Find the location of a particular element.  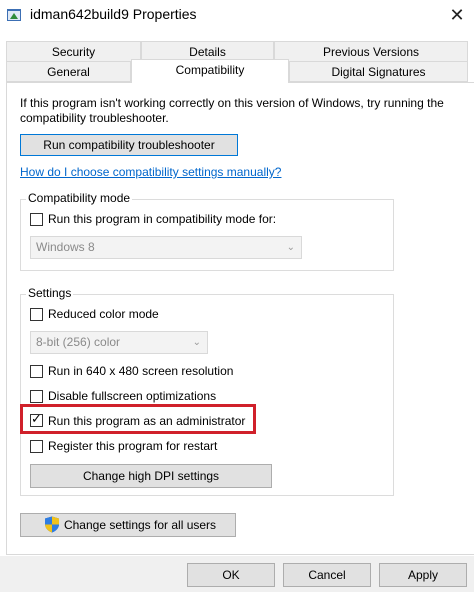

compat-mode-checkbox is located at coordinates (36, 219).